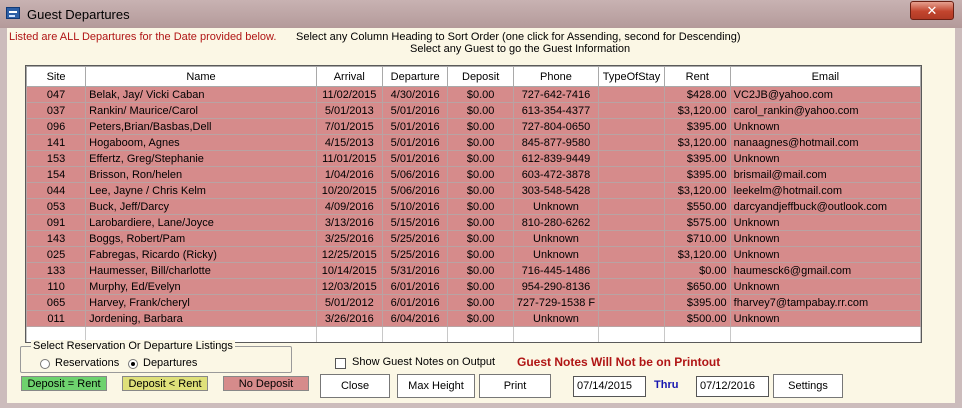 This screenshot has height=408, width=962. Describe the element at coordinates (697, 222) in the screenshot. I see `cell-rent: $575.00` at that location.